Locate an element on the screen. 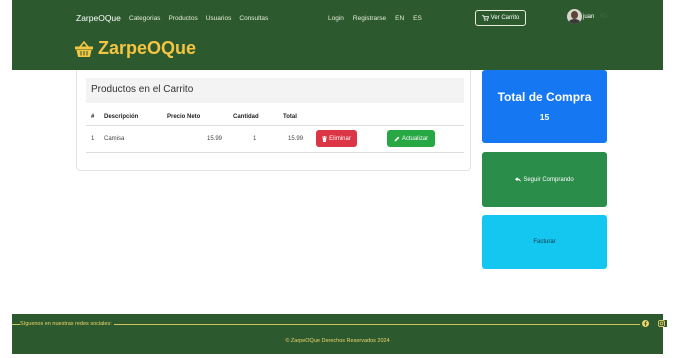 The width and height of the screenshot is (675, 358). invoice-label: Facturar is located at coordinates (544, 242).